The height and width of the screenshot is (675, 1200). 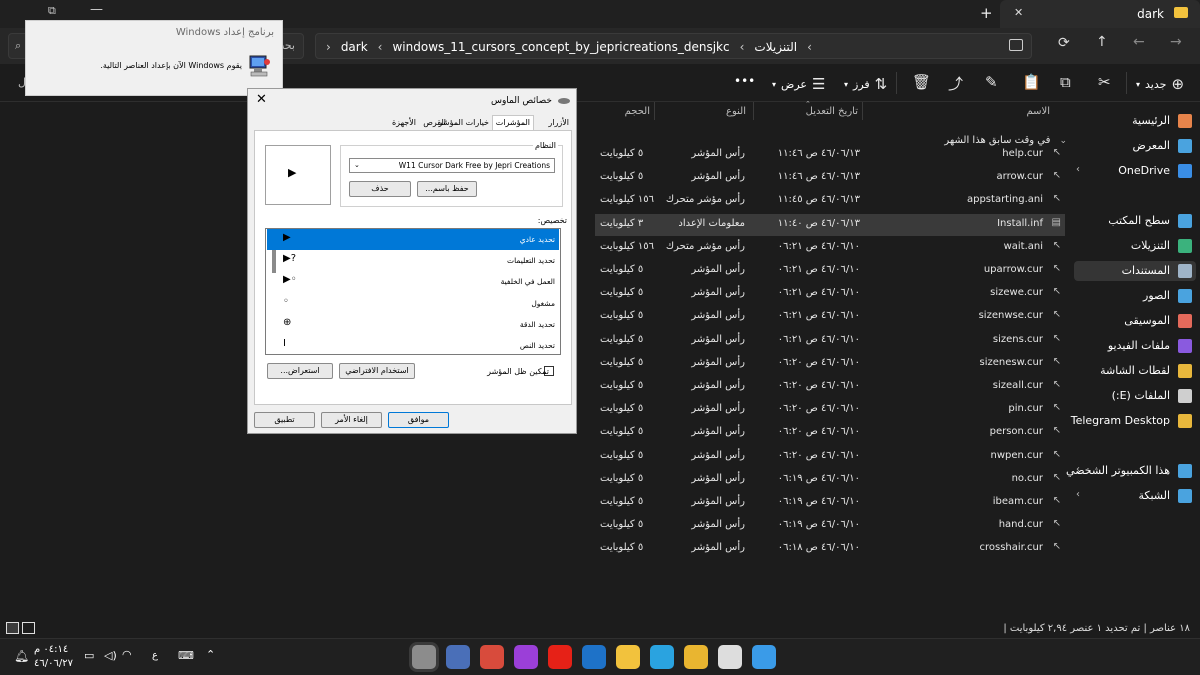 I want to click on sidebar-item: المستندات, so click(x=1135, y=271).